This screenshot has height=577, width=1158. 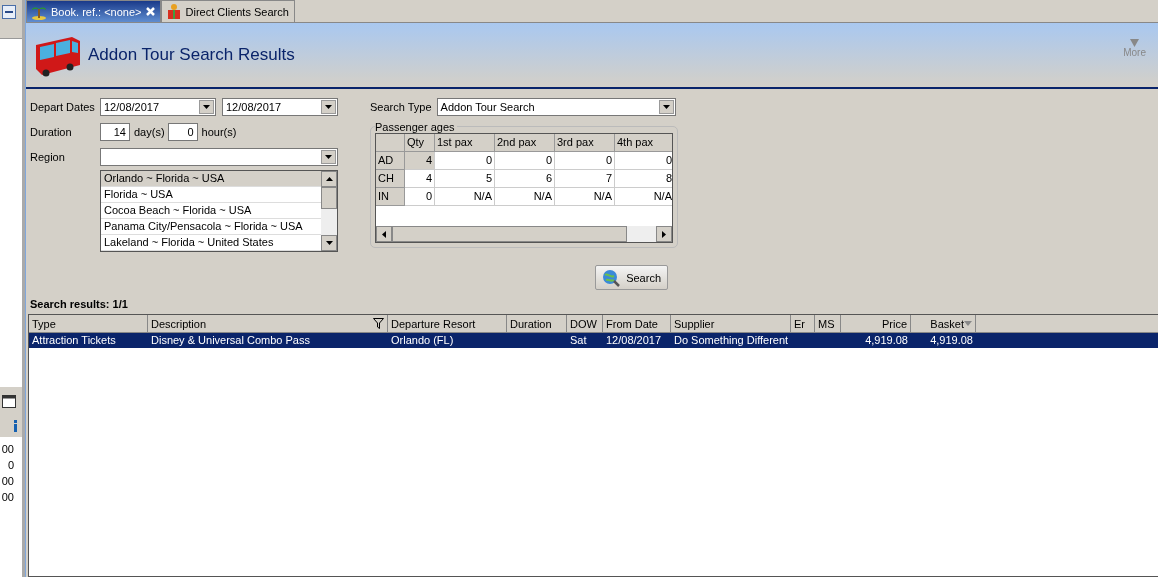 I want to click on close-icon, so click(x=150, y=11).